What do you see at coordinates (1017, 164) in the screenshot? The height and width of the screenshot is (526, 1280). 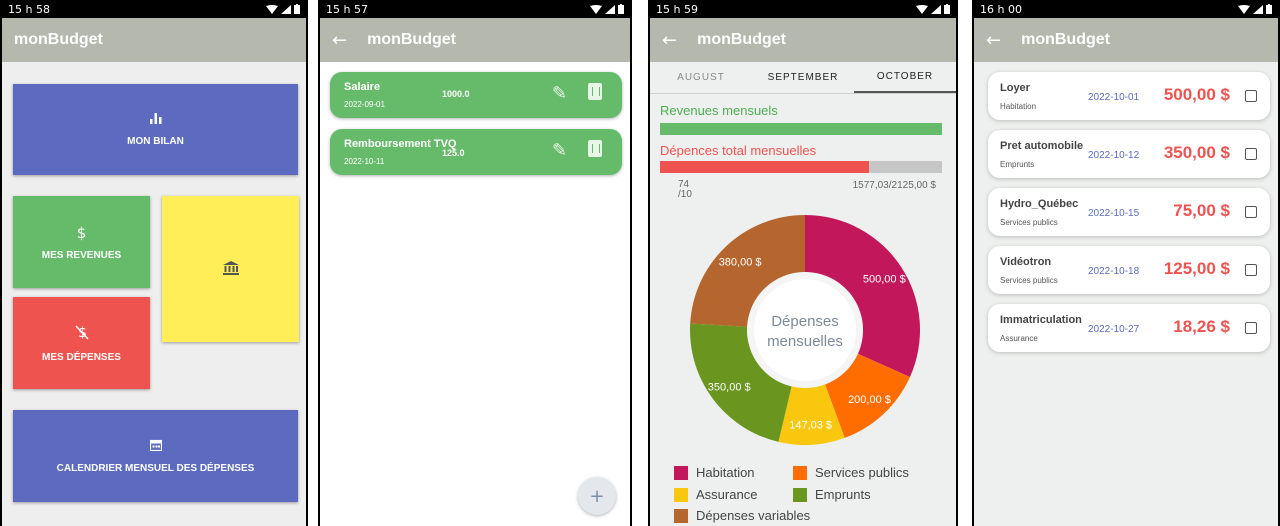 I see `expense-category: Emprunts` at bounding box center [1017, 164].